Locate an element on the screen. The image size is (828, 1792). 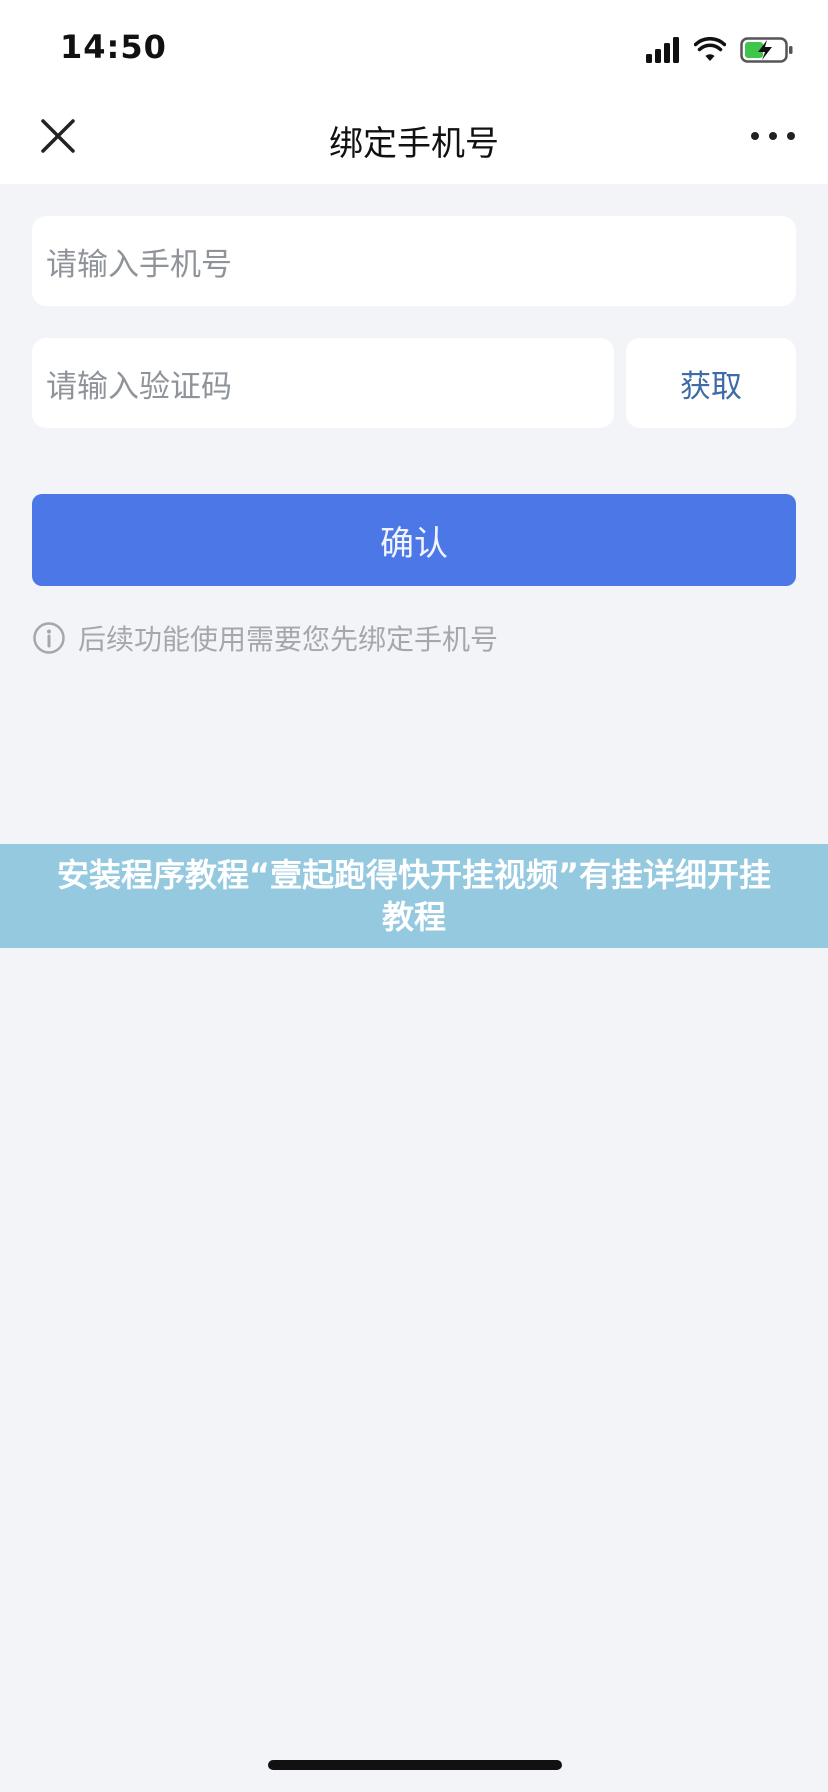
home-indicator is located at coordinates (415, 1765).